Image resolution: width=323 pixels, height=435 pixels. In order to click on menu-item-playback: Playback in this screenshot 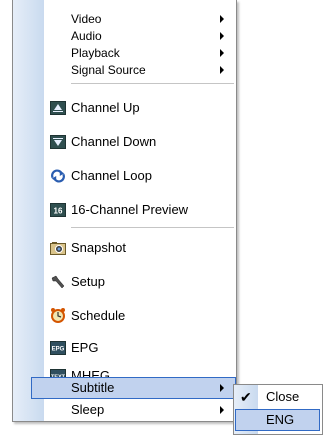, I will do `click(124, 53)`.